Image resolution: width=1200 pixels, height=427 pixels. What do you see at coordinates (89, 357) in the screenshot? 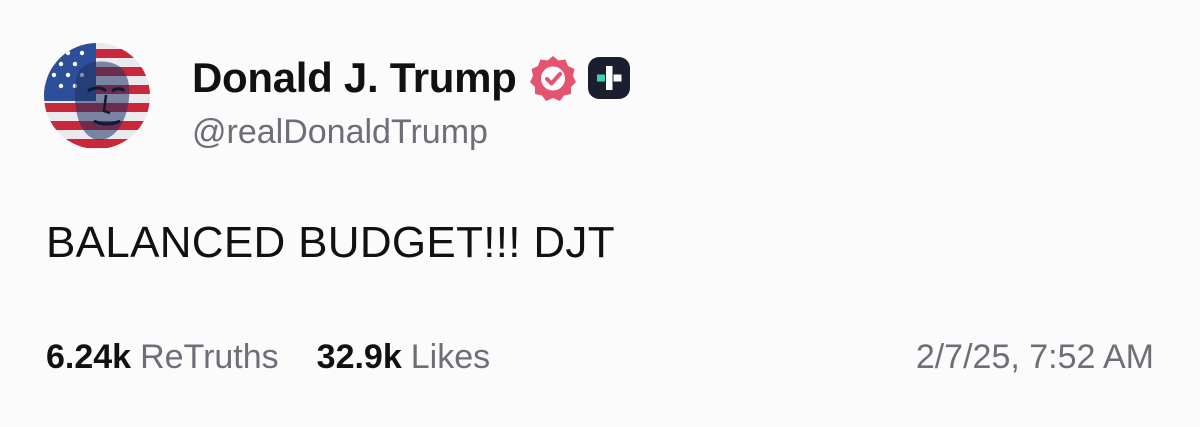
I see `retruths-count: 6.24k` at bounding box center [89, 357].